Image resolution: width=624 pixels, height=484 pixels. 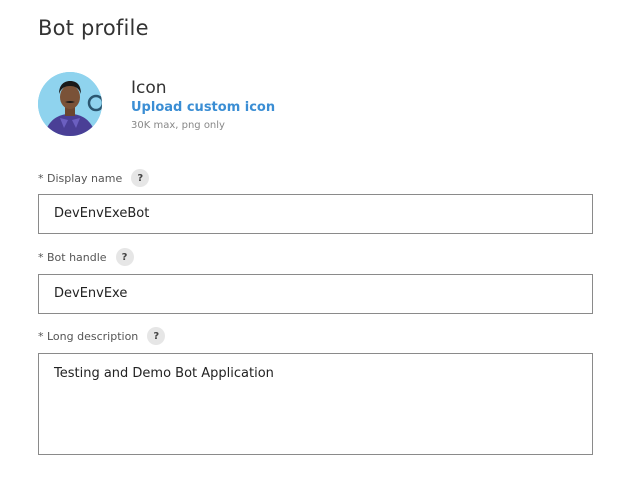 I want to click on bot-handle-label-text: * Bot handle, so click(x=72, y=257).